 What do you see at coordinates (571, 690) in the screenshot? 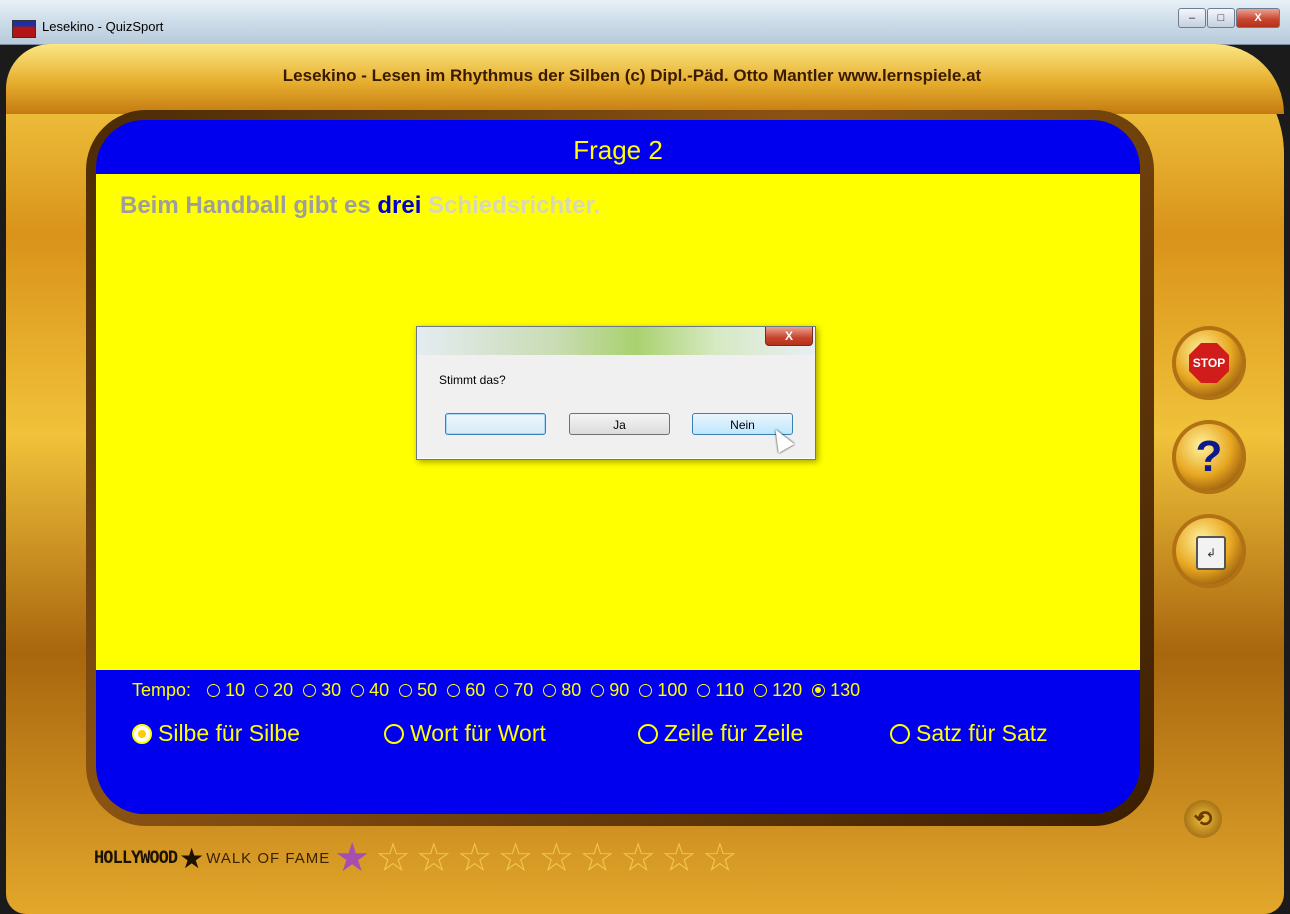
I see `tempo-option-label: 80` at bounding box center [571, 690].